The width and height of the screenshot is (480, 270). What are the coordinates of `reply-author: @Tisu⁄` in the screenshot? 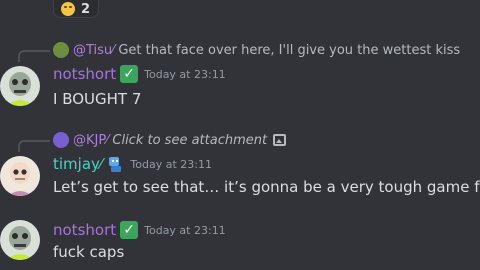 It's located at (93, 50).